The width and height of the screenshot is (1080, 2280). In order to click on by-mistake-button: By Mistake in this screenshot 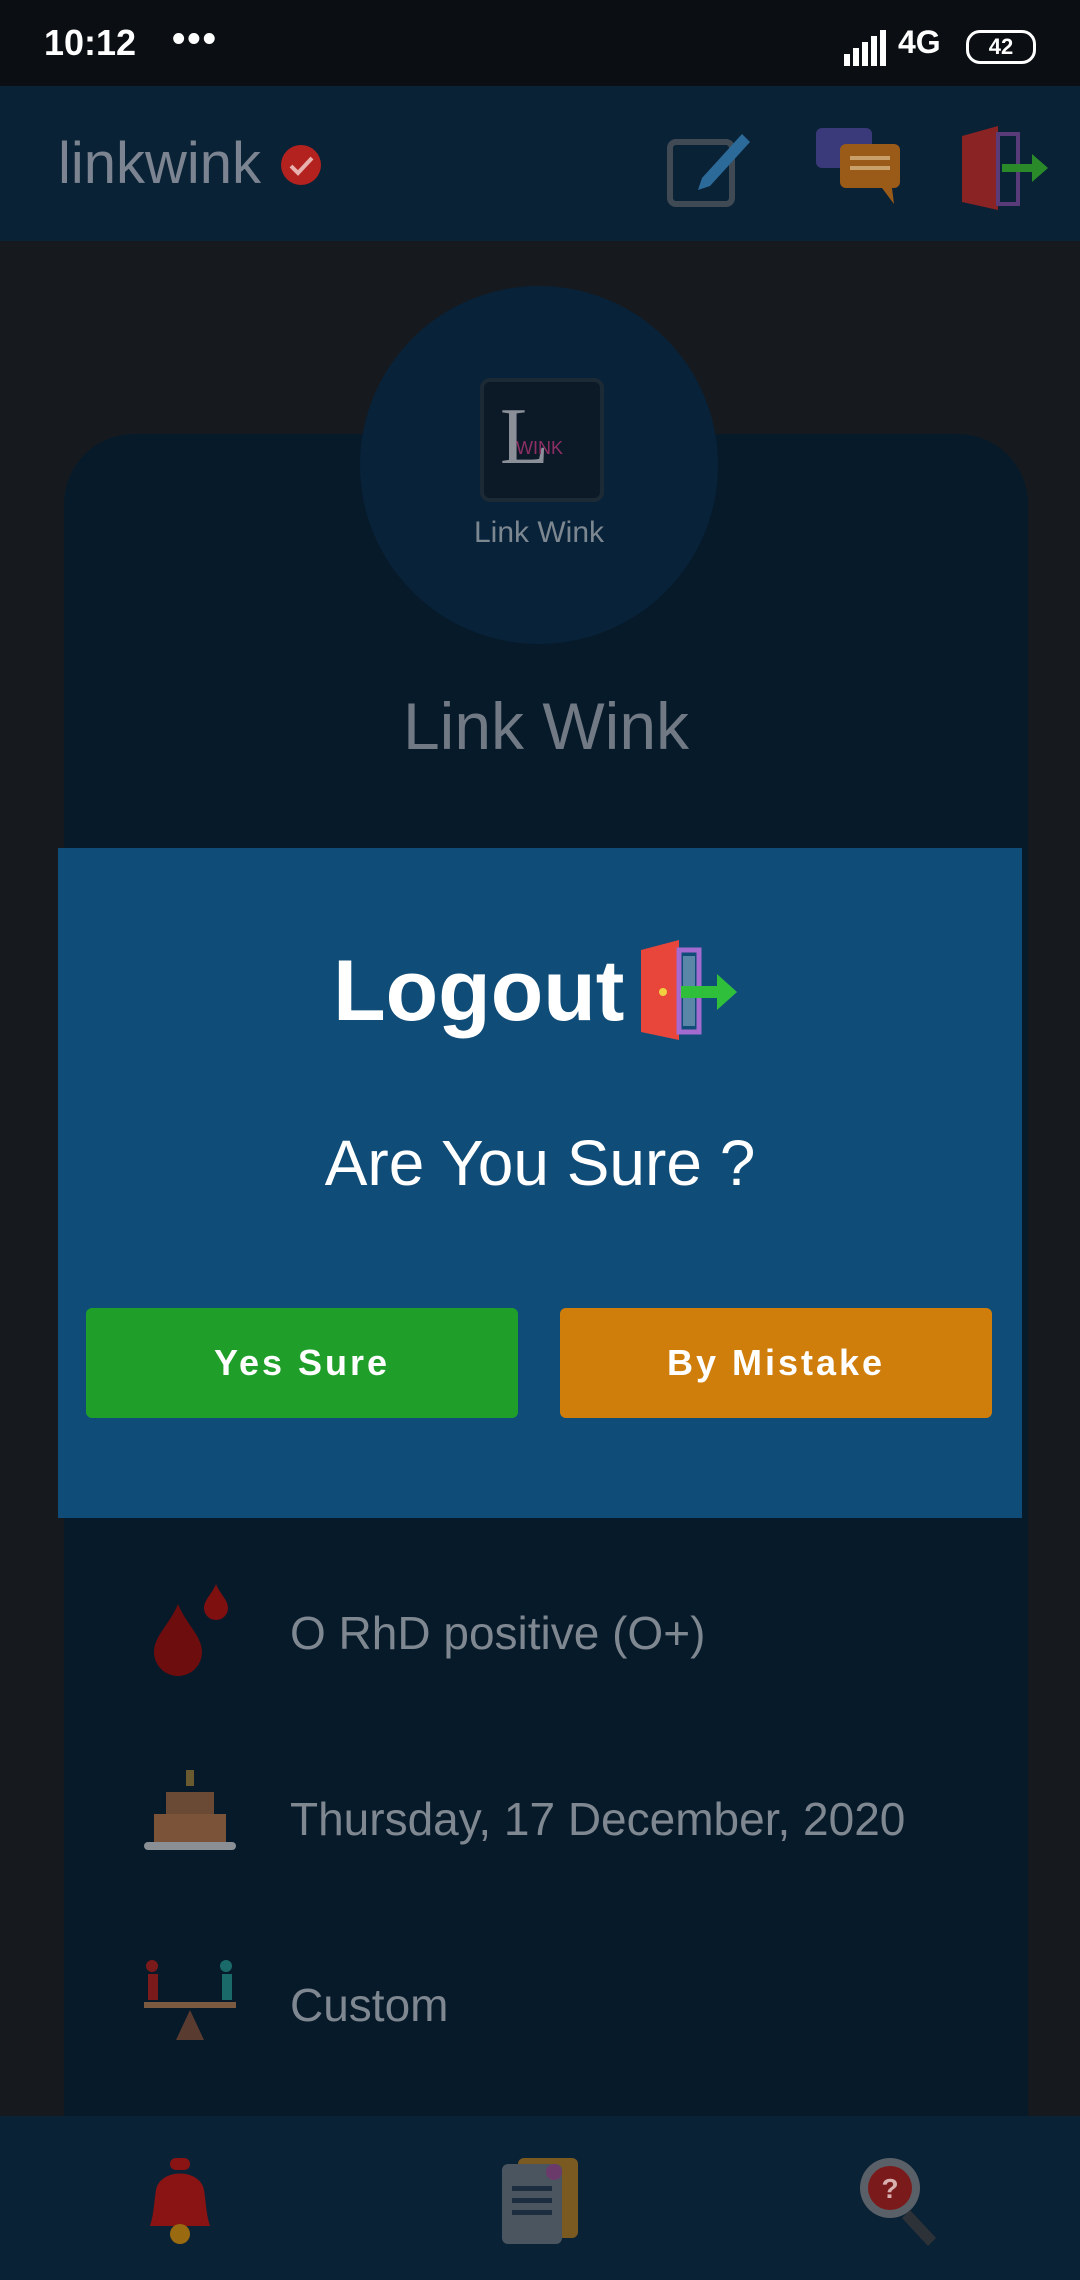, I will do `click(776, 1363)`.